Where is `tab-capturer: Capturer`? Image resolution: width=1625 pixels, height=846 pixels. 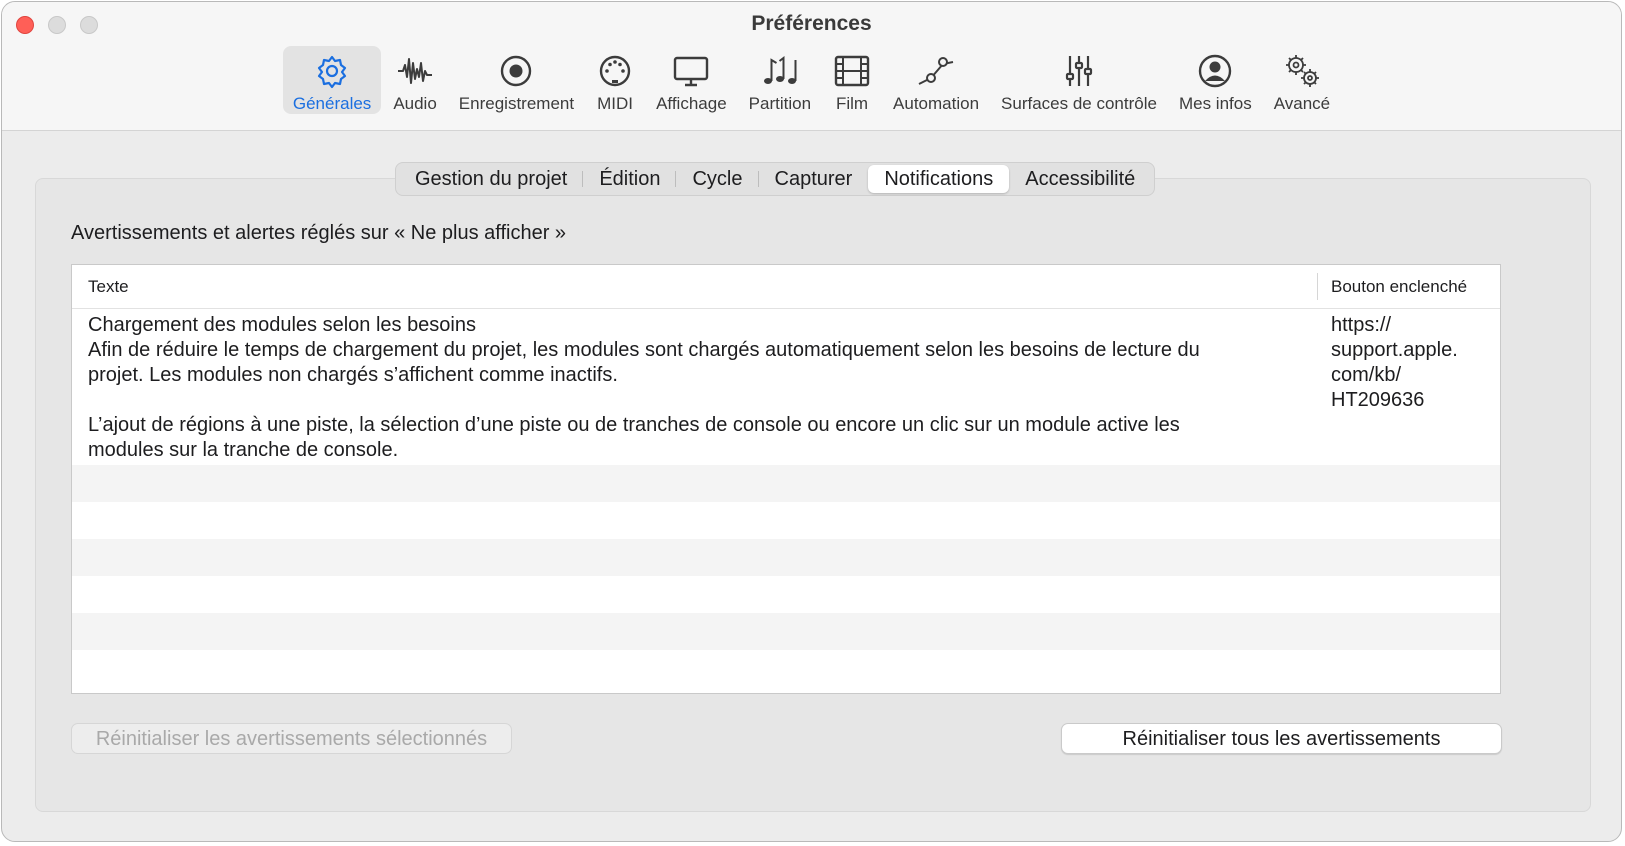 tab-capturer: Capturer is located at coordinates (814, 179).